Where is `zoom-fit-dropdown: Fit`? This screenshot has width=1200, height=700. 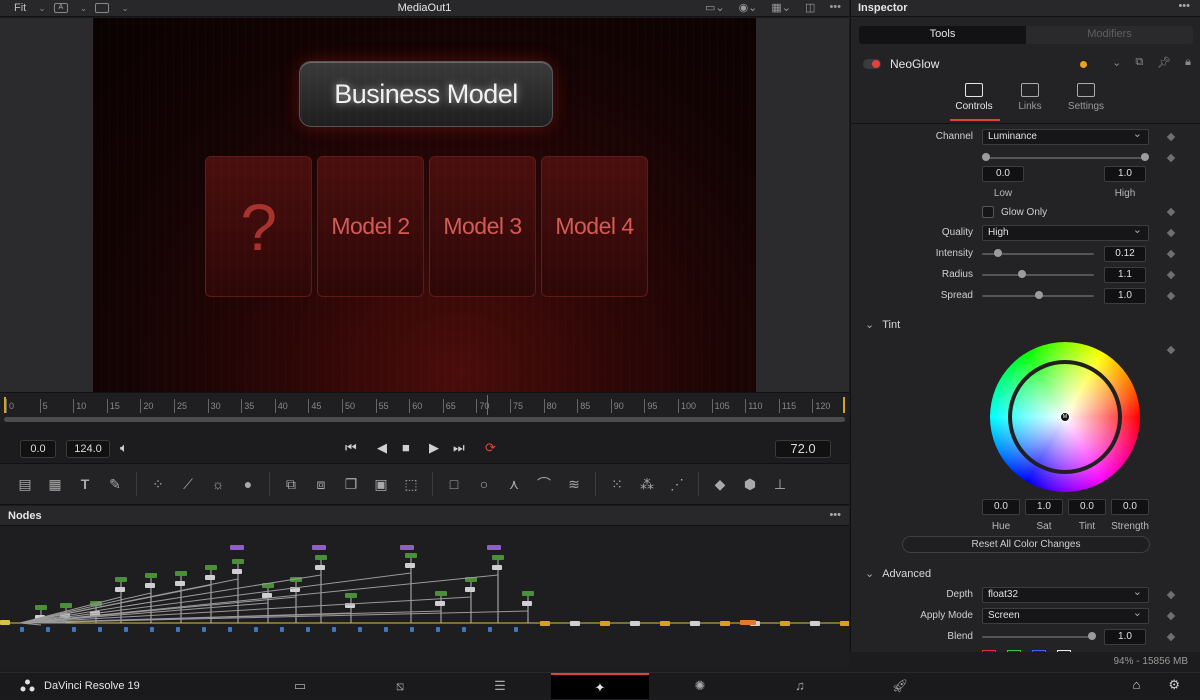
zoom-fit-dropdown: Fit is located at coordinates (20, 8).